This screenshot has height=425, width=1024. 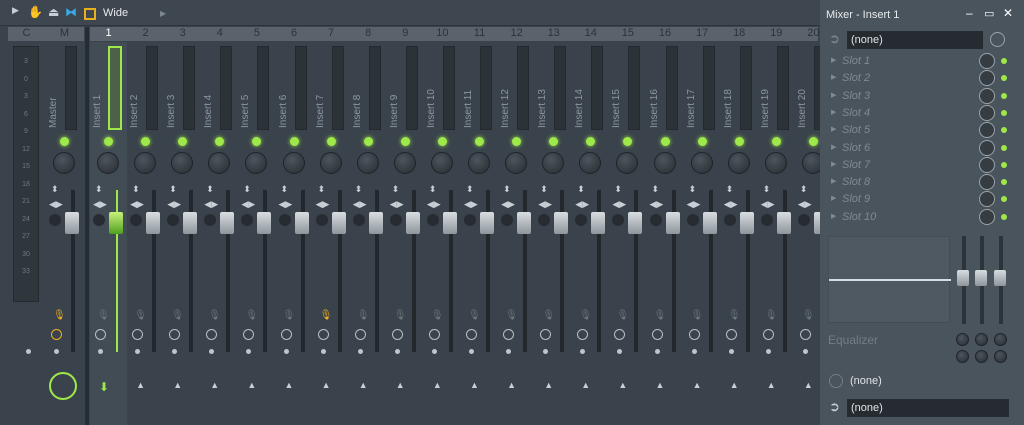 I want to click on eq-low-fader, so click(x=963, y=278).